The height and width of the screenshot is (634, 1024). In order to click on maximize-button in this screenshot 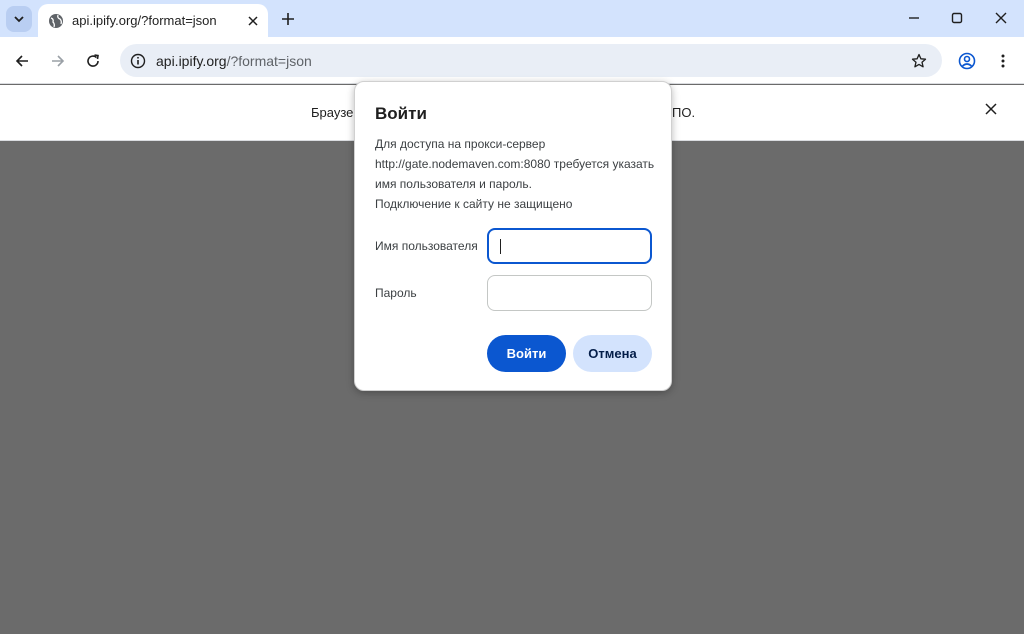, I will do `click(957, 18)`.